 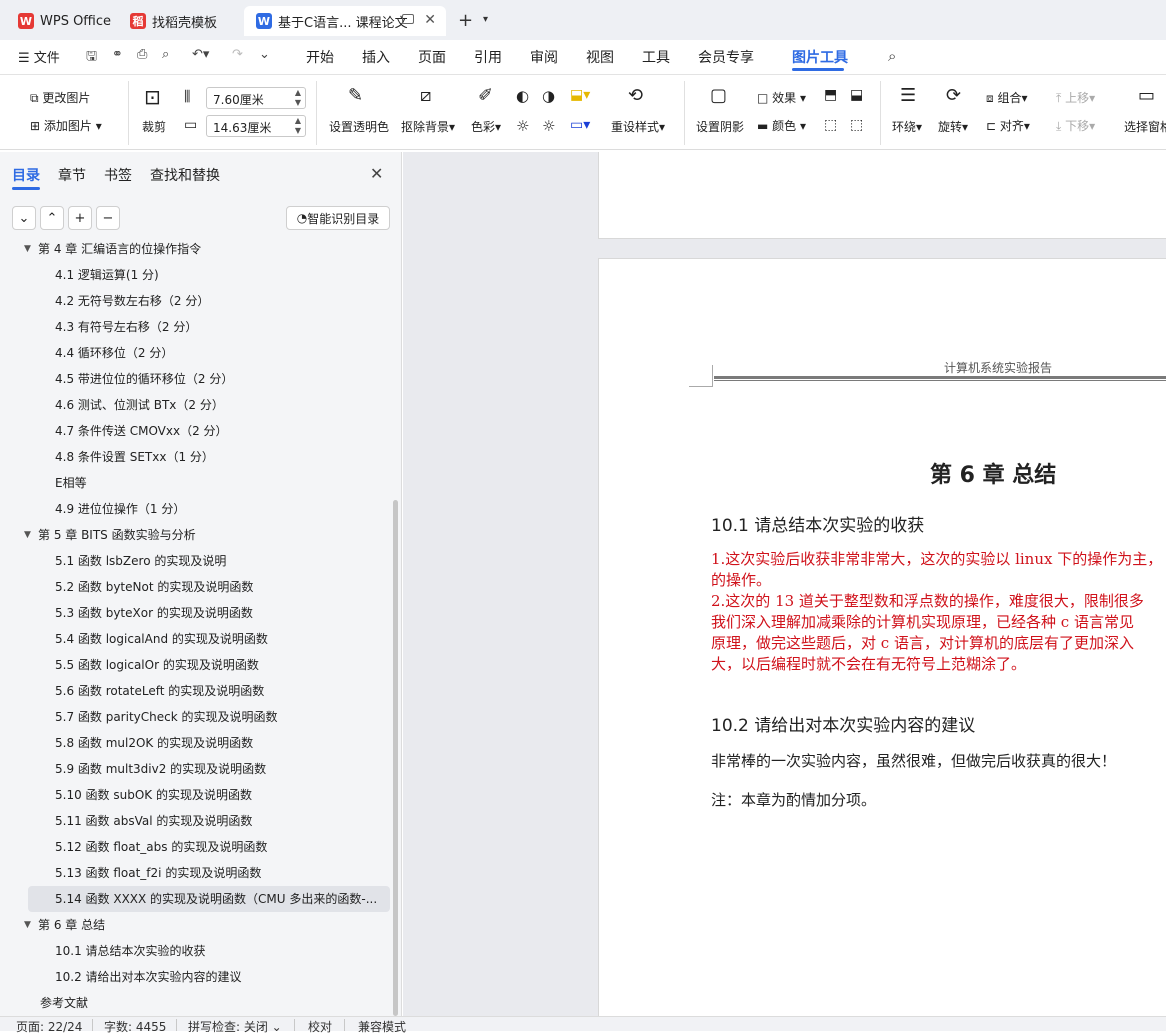 What do you see at coordinates (60, 97) in the screenshot?
I see `change-image-button: ⧉ 更改图片` at bounding box center [60, 97].